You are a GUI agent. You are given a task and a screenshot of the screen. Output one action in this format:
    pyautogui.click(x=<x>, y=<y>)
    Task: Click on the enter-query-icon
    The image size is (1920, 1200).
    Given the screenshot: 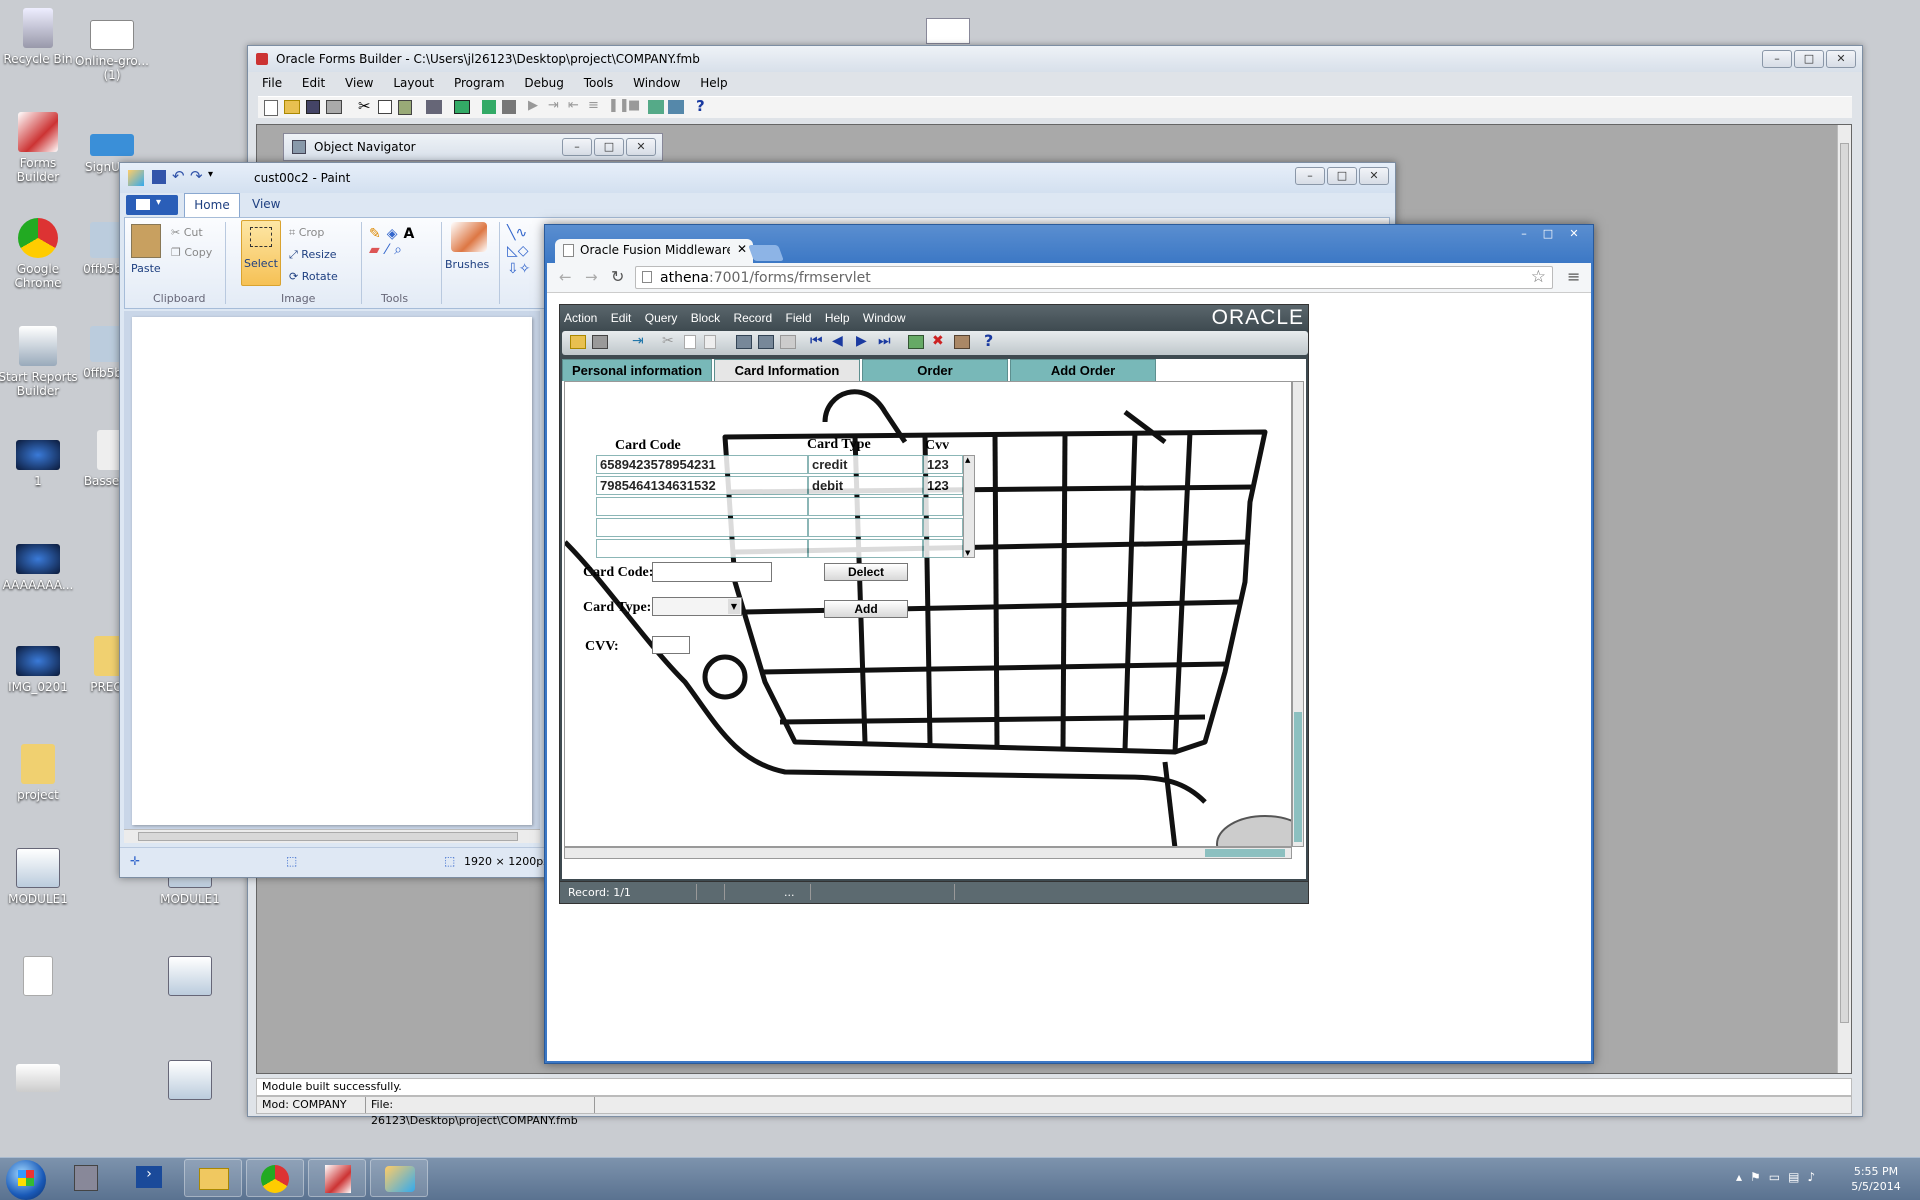 What is the action you would take?
    pyautogui.click(x=744, y=342)
    